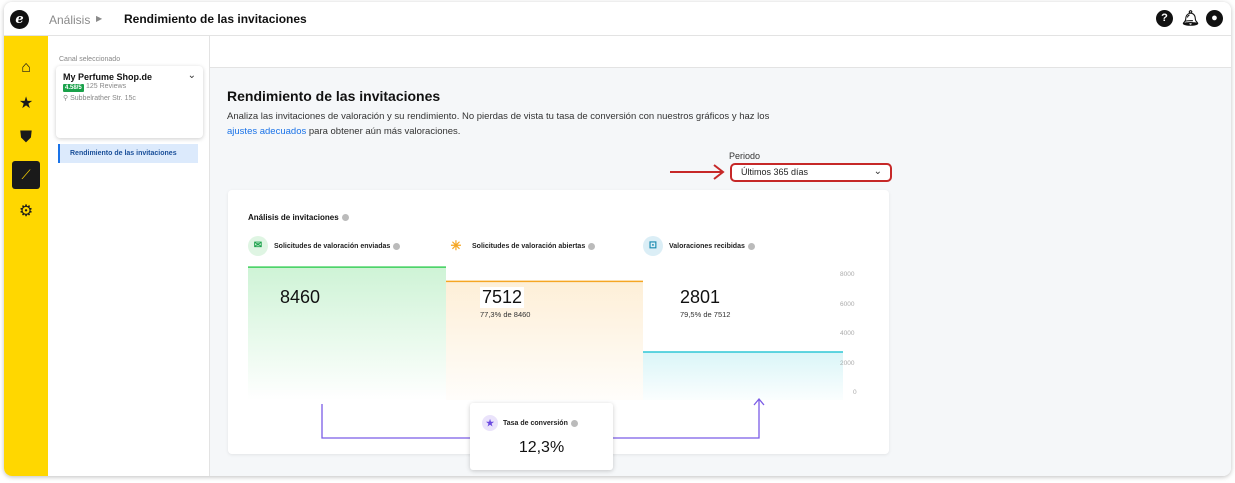  Describe the element at coordinates (541, 436) in the screenshot. I see `conversion-box: ★ Tasa de conversión 12,3%` at that location.